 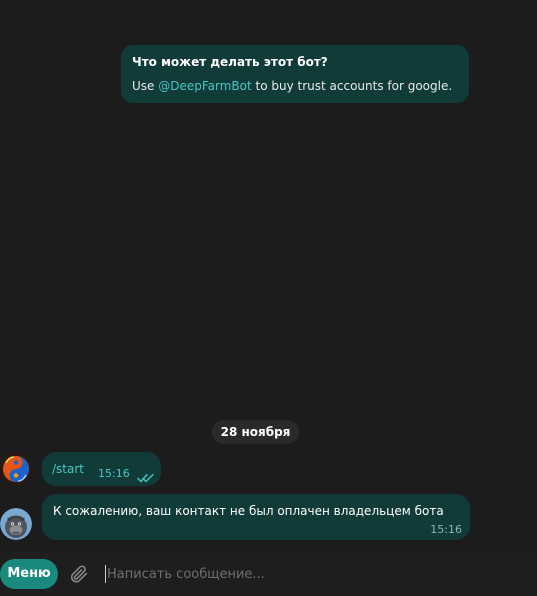 What do you see at coordinates (16, 469) in the screenshot?
I see `yin-yang-fire-icon` at bounding box center [16, 469].